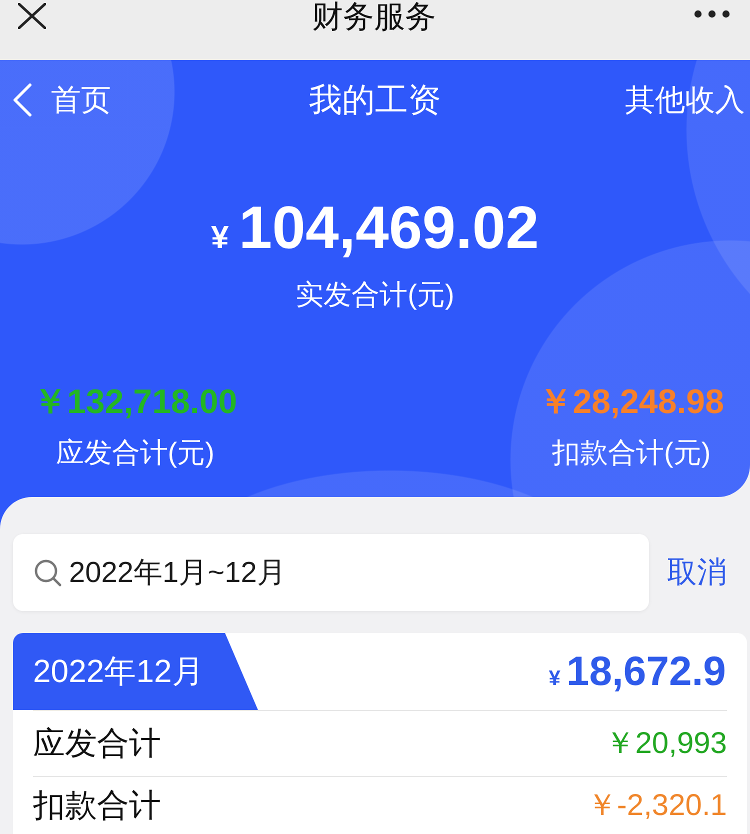 The image size is (750, 834). Describe the element at coordinates (135, 671) in the screenshot. I see `month-tag: 2022年12月` at that location.